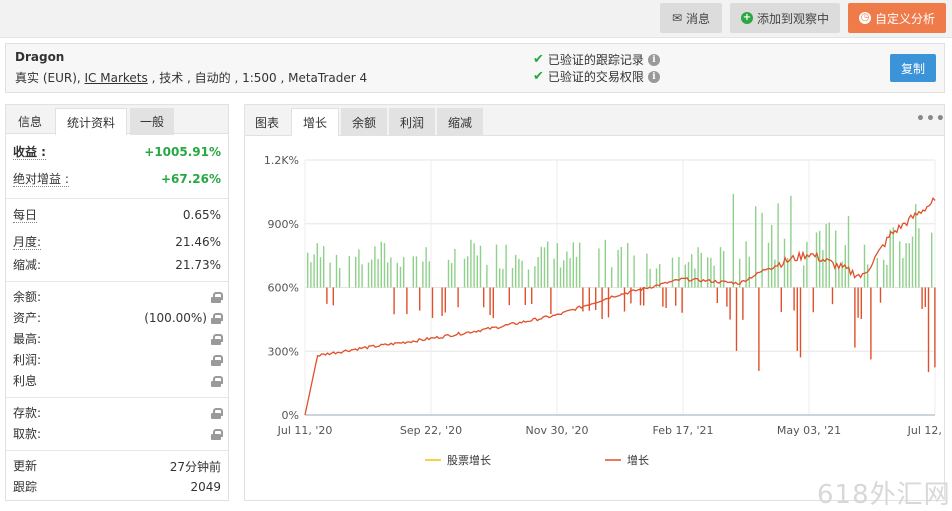 The image size is (952, 511). Describe the element at coordinates (925, 430) in the screenshot. I see `x-tick-label: Jul 12, '21` at that location.